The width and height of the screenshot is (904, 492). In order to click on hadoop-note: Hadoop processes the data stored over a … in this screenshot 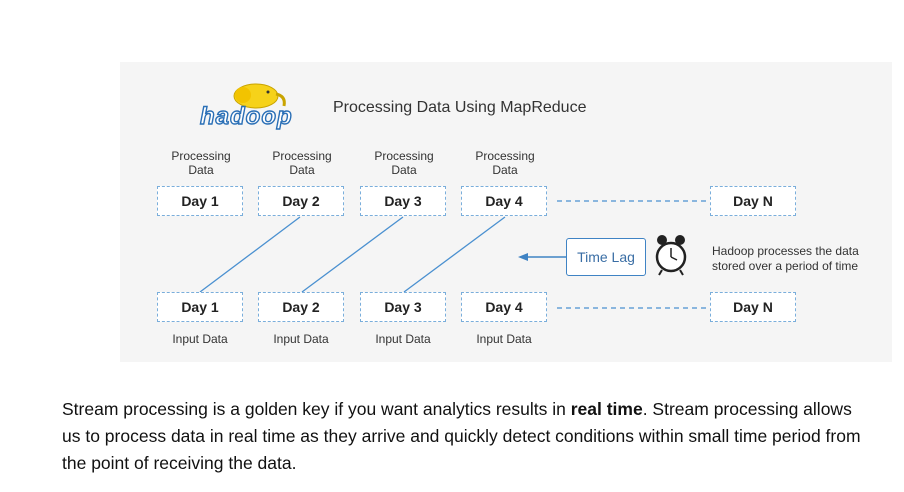, I will do `click(785, 258)`.